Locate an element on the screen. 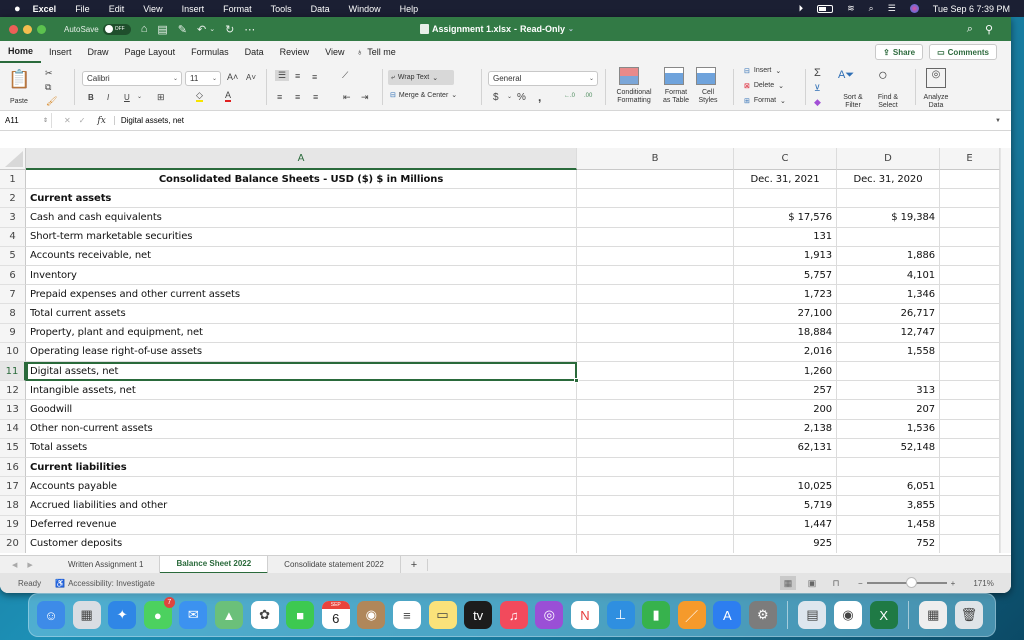 The width and height of the screenshot is (1024, 640). cell-d11 is located at coordinates (888, 372).